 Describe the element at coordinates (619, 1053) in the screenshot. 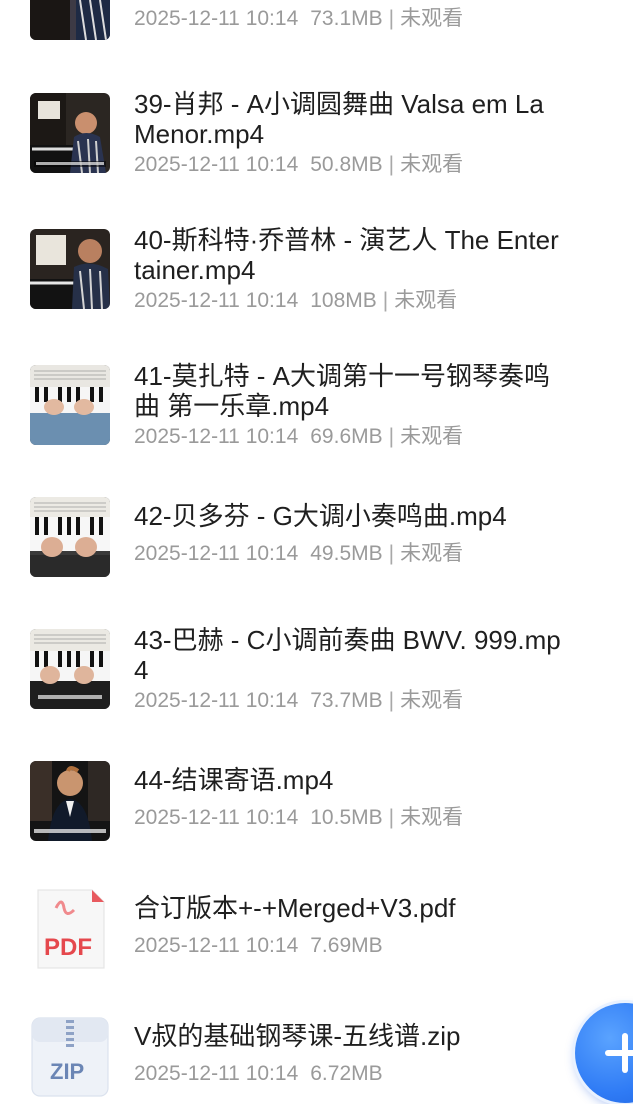

I see `plus-icon` at that location.